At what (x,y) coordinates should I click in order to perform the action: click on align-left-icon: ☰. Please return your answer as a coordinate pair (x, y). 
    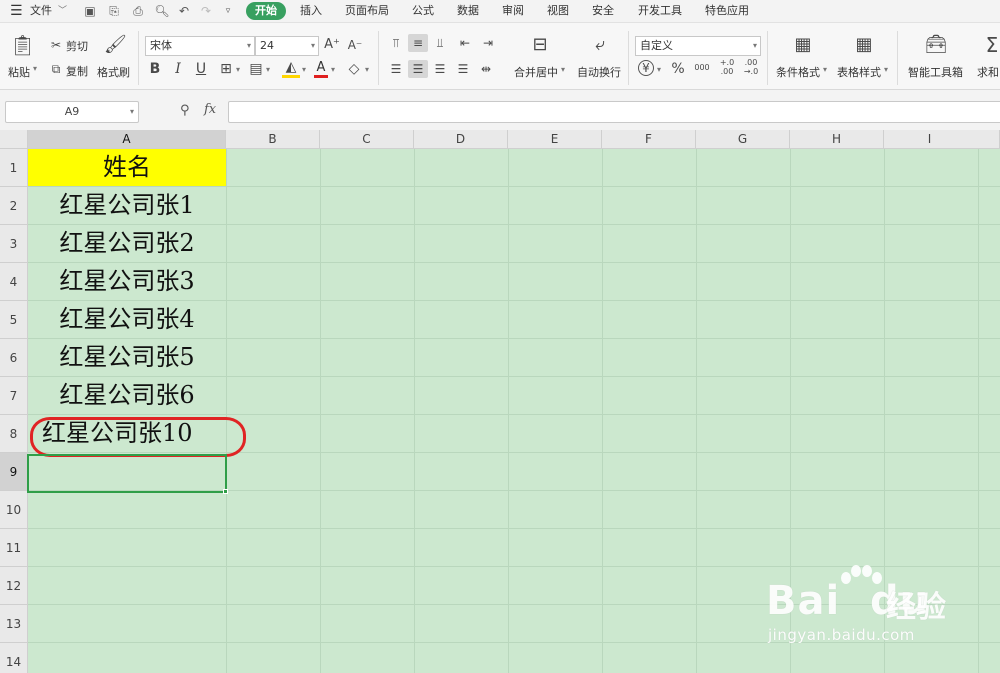
    Looking at the image, I should click on (396, 69).